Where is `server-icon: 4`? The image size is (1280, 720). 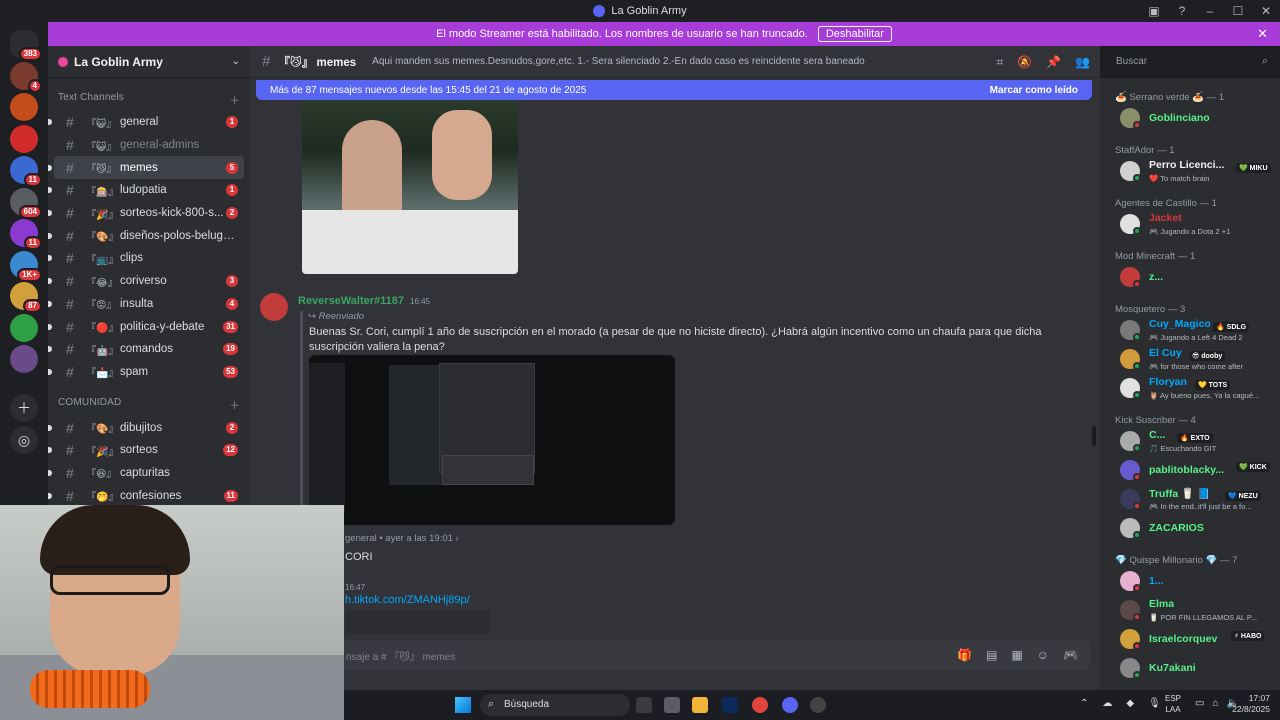 server-icon: 4 is located at coordinates (26, 77).